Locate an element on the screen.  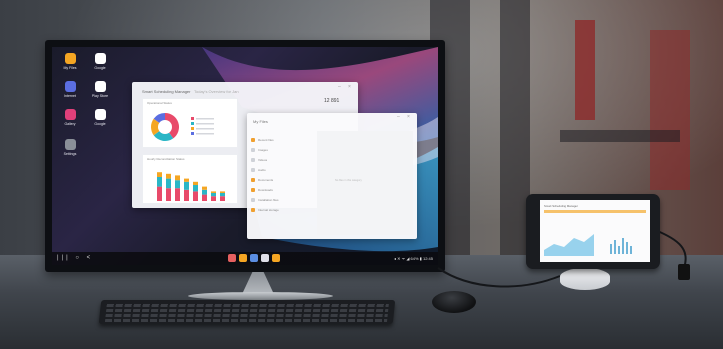
tablet-dashboard is located at coordinates (595, 233).